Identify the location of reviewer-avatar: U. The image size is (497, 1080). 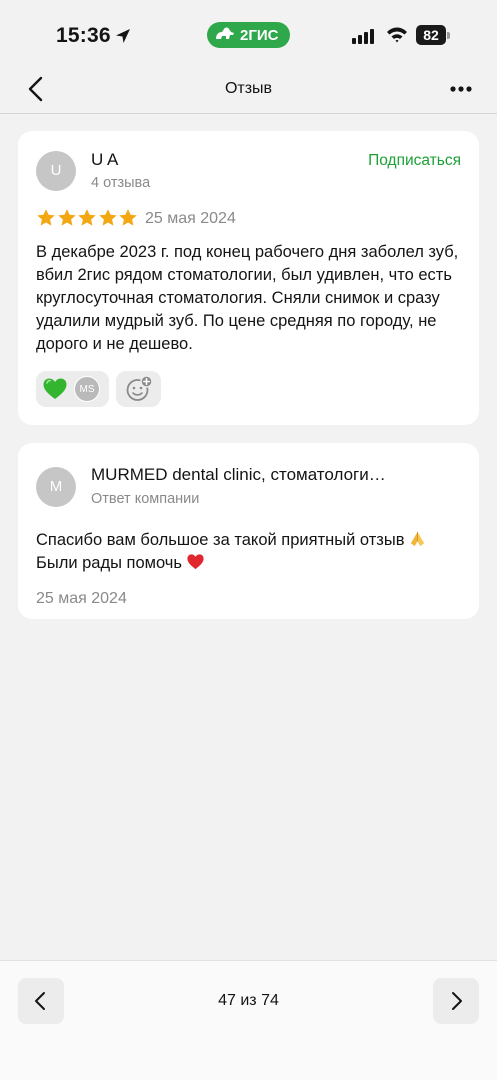
(56, 171).